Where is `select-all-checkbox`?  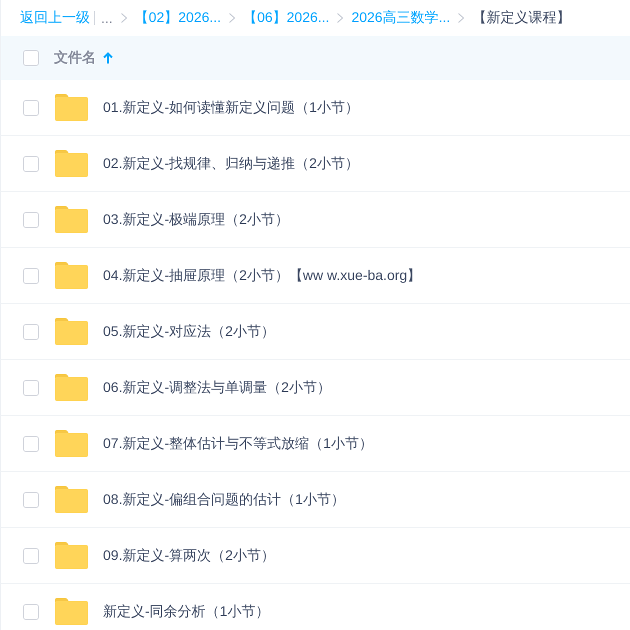 select-all-checkbox is located at coordinates (31, 58).